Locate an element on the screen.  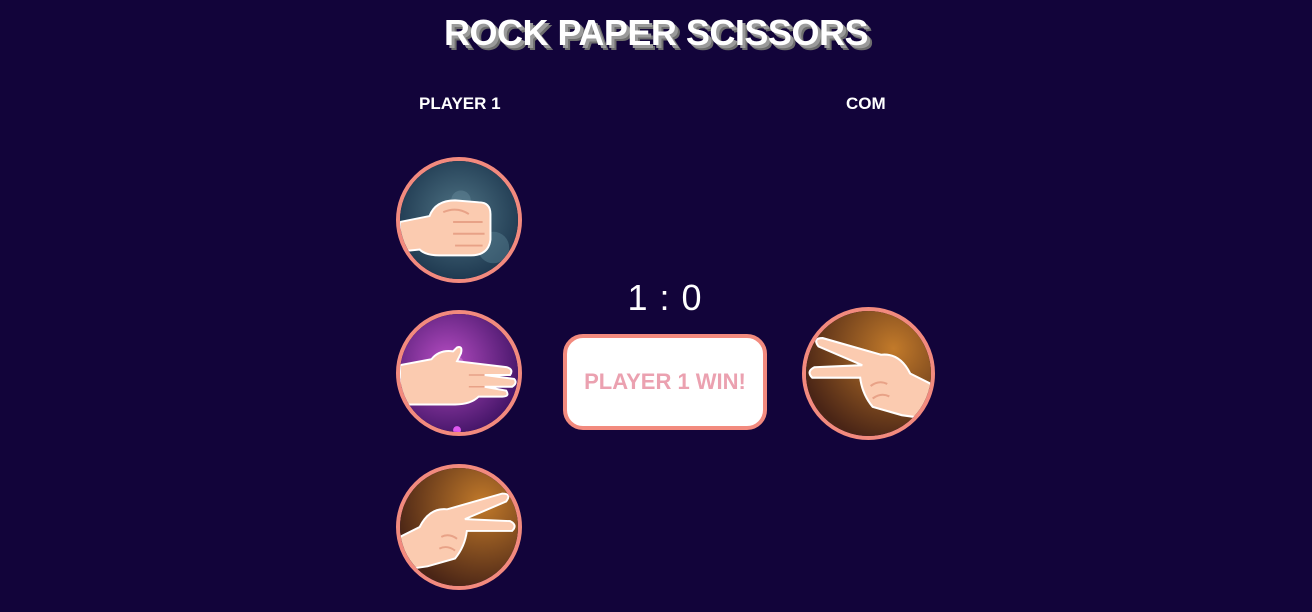
result-text: PLAYER 1 WIN! is located at coordinates (665, 381).